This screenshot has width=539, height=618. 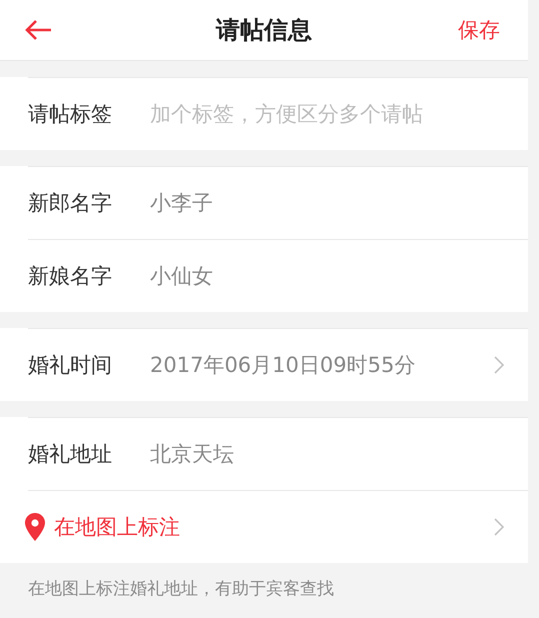 What do you see at coordinates (479, 30) in the screenshot?
I see `save-button: 保存` at bounding box center [479, 30].